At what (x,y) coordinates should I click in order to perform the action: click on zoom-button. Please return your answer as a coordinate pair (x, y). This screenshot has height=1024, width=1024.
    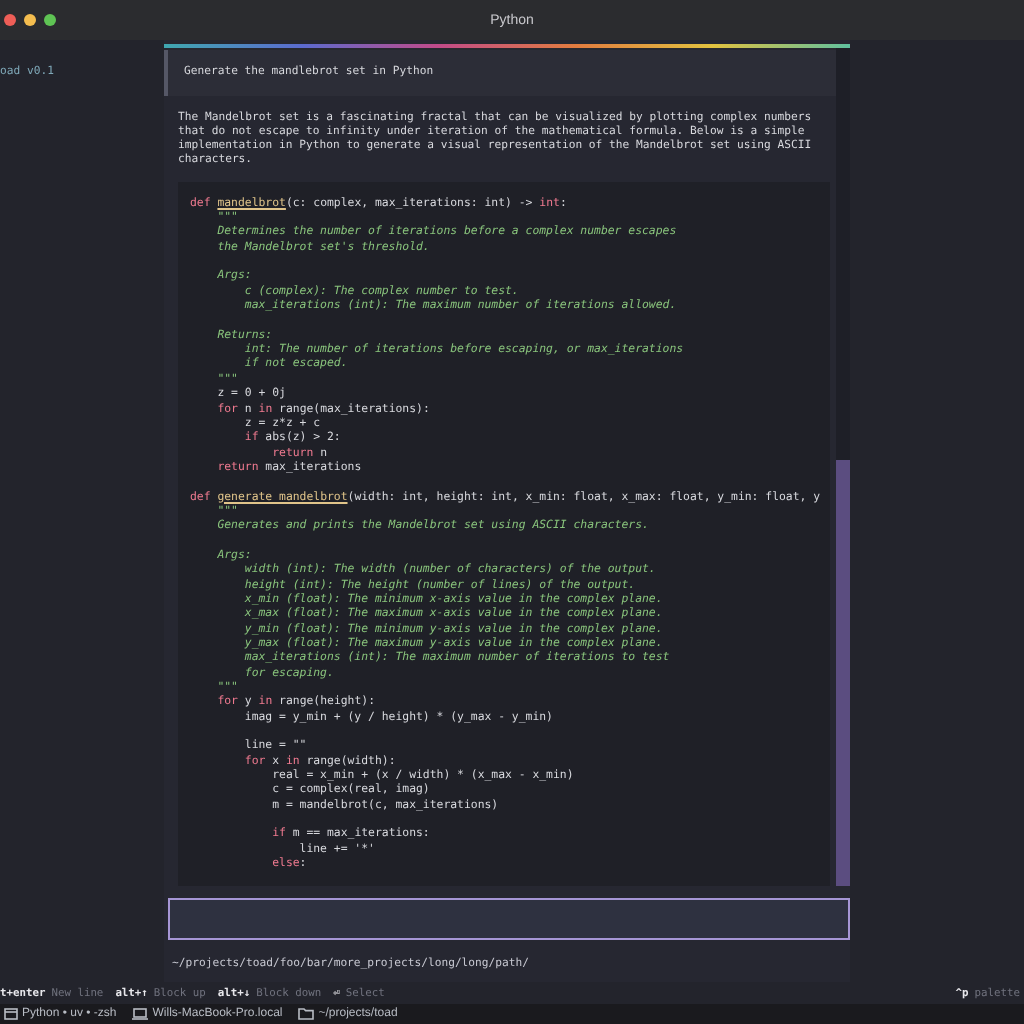
    Looking at the image, I should click on (50, 20).